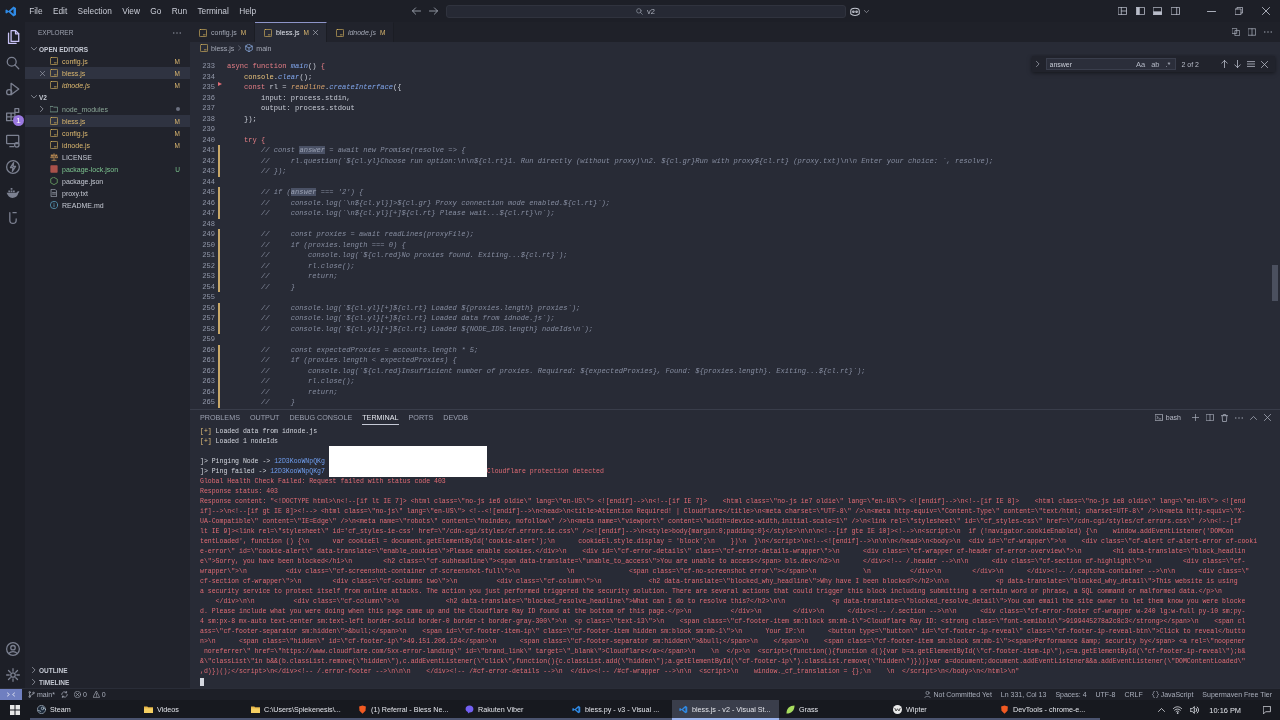 This screenshot has width=1280, height=720. What do you see at coordinates (1224, 417) in the screenshot?
I see `trash-icon` at bounding box center [1224, 417].